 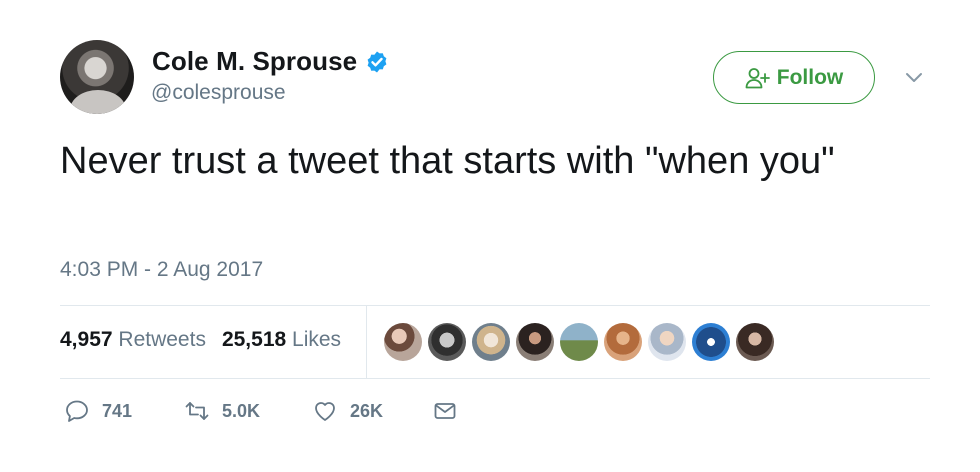 What do you see at coordinates (367, 410) in the screenshot?
I see `like-count: 26K` at bounding box center [367, 410].